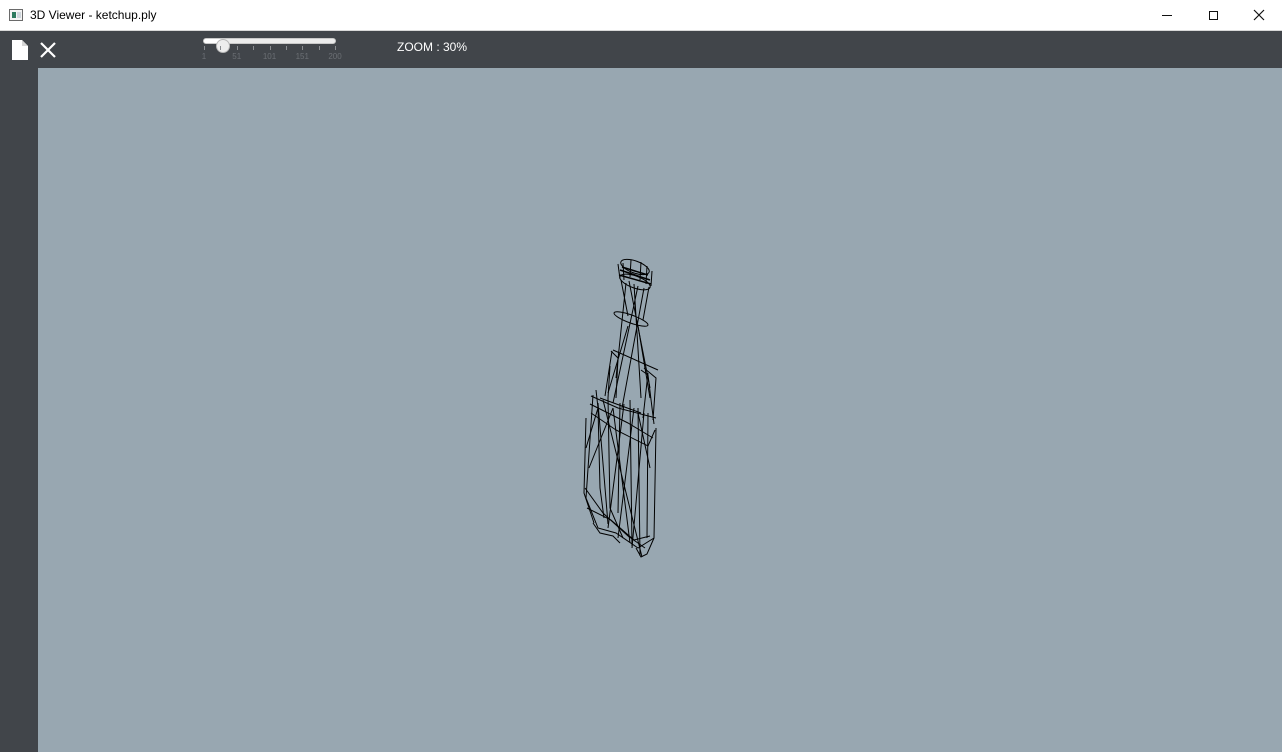 Image resolution: width=1282 pixels, height=752 pixels. Describe the element at coordinates (204, 56) in the screenshot. I see `zoom-slider-tick-label: 1` at that location.